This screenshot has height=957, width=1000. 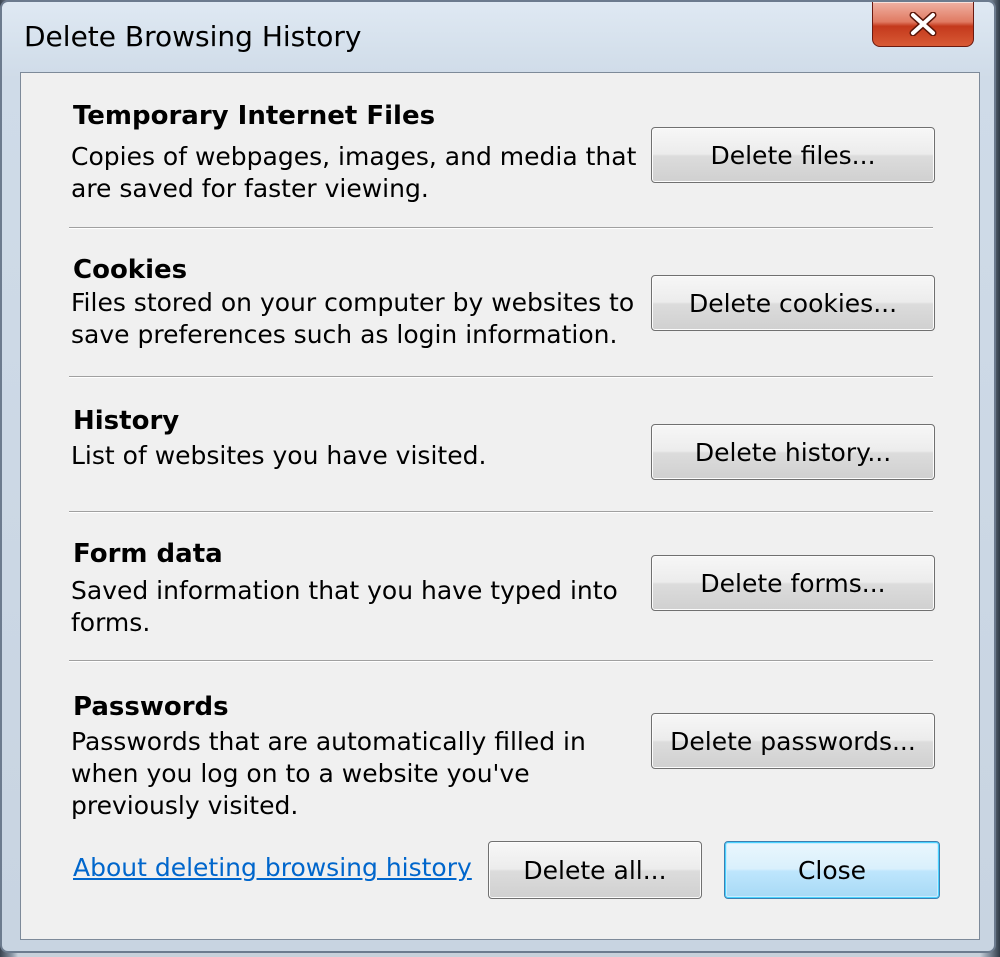 I want to click on section-heading: Passwords, so click(x=151, y=707).